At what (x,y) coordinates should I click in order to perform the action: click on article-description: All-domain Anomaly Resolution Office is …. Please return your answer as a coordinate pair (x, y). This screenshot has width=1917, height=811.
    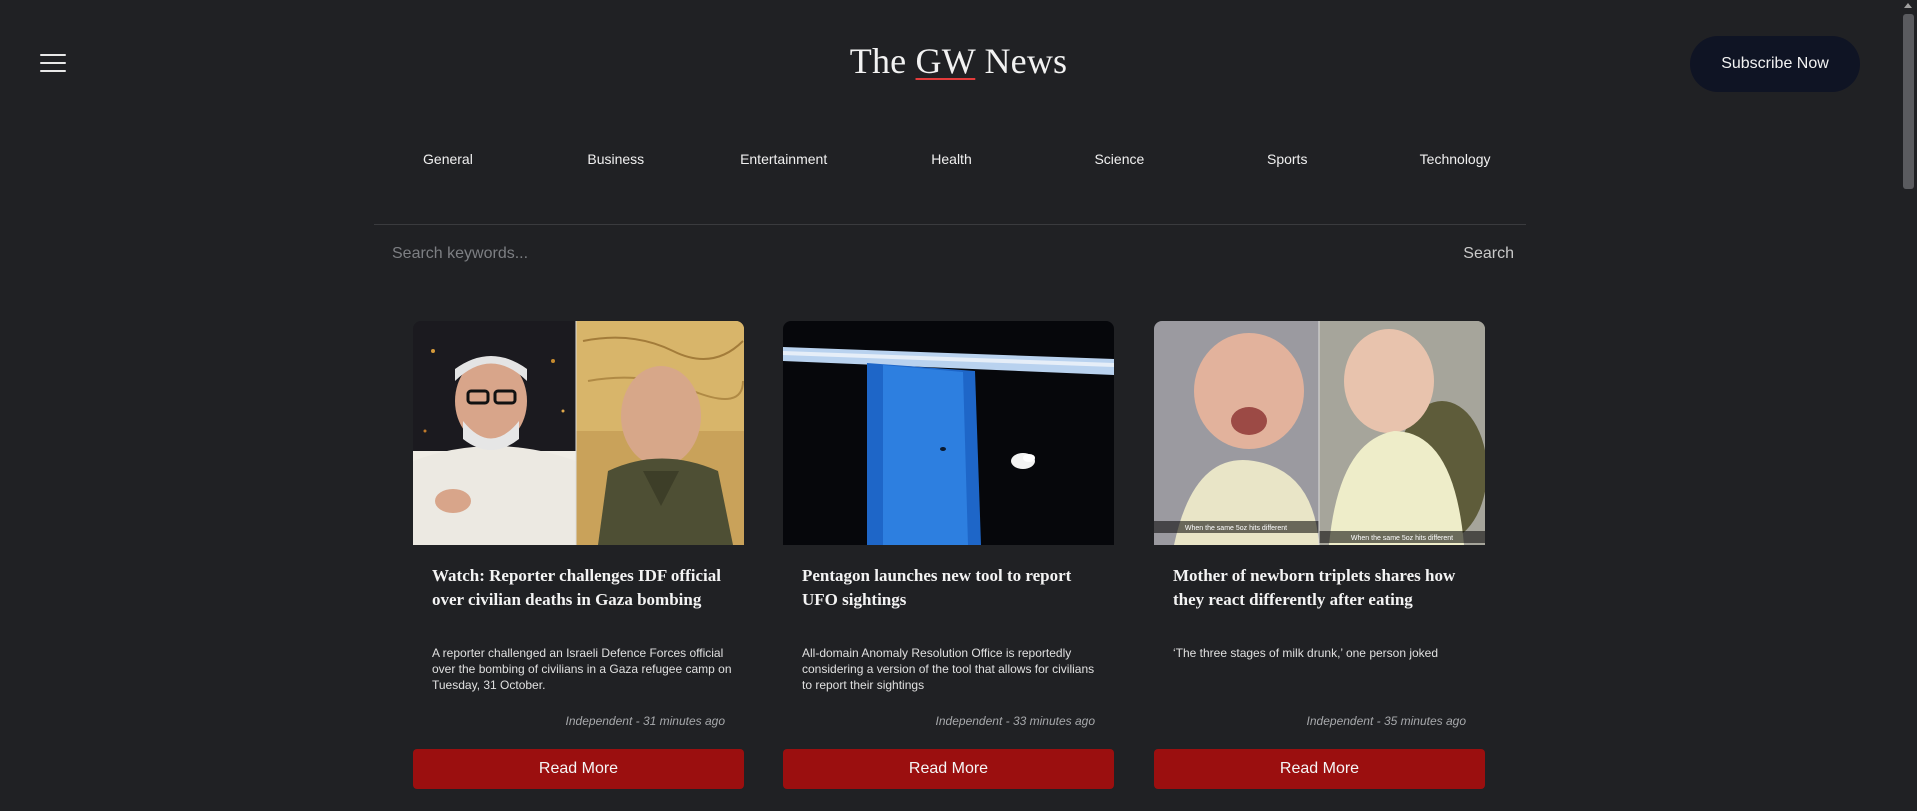
    Looking at the image, I should click on (948, 669).